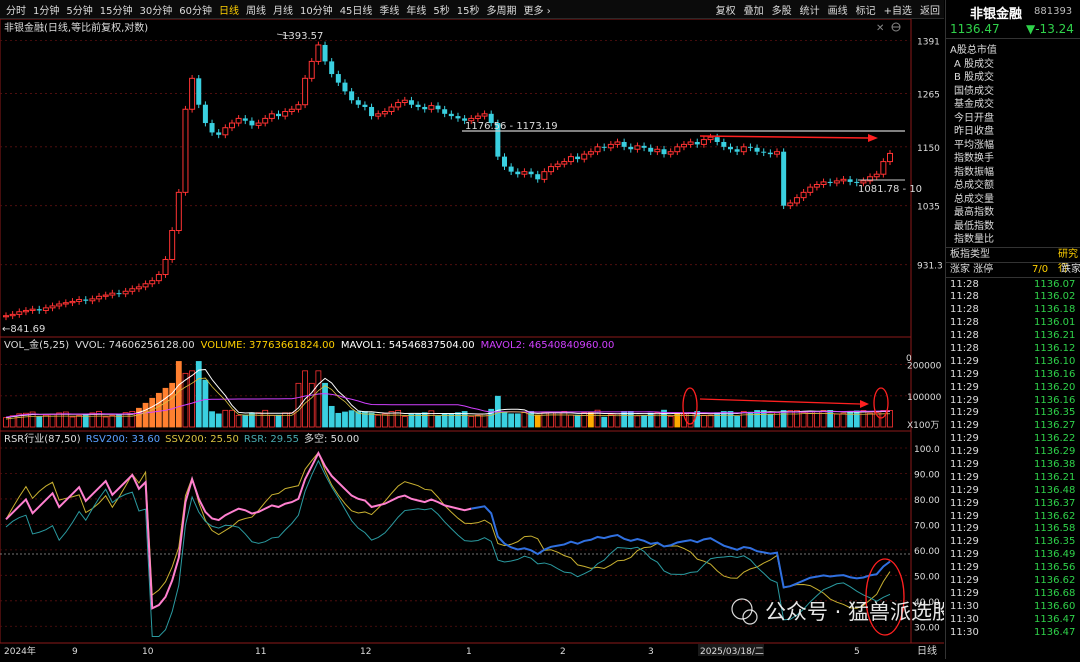 This screenshot has height=662, width=1080. Describe the element at coordinates (1013, 452) in the screenshot. I see `tick-row: 11:29 1136.29` at that location.